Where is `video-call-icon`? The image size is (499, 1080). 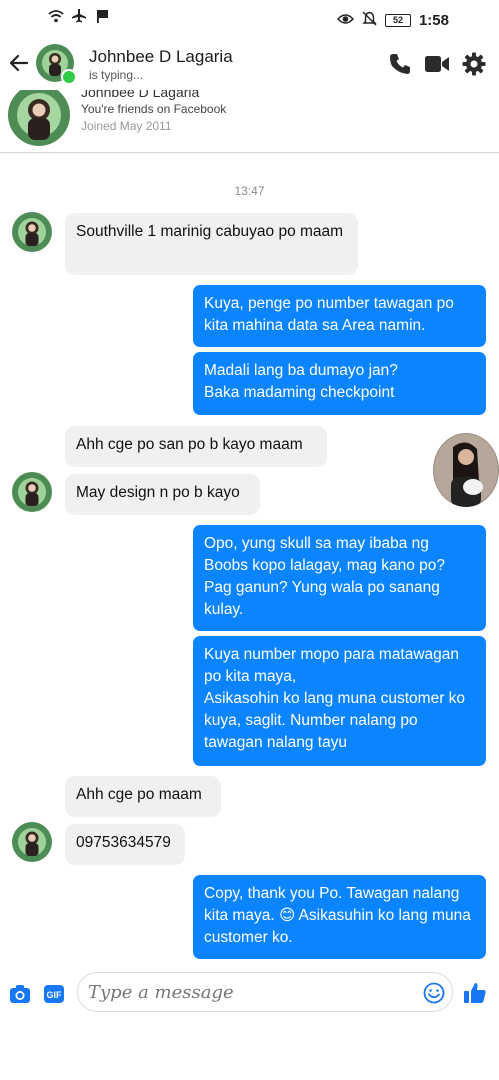
video-call-icon is located at coordinates (436, 64).